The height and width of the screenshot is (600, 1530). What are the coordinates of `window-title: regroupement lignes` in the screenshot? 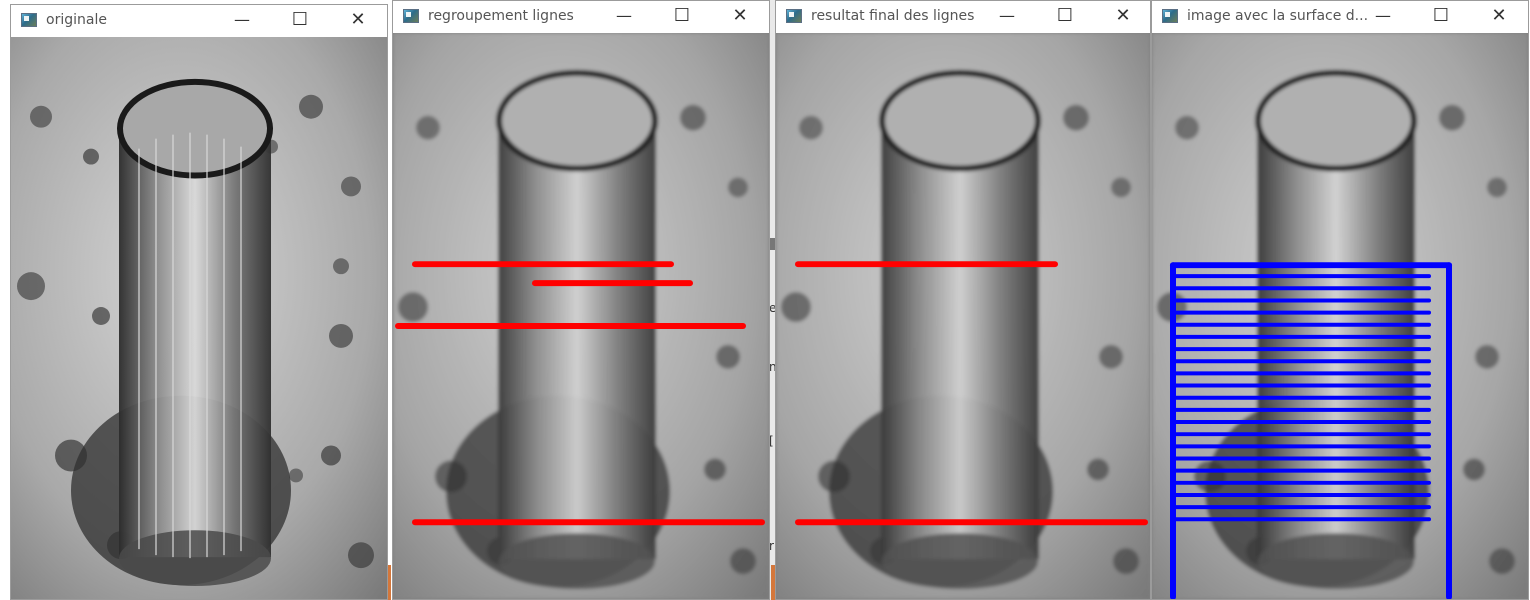 It's located at (501, 16).